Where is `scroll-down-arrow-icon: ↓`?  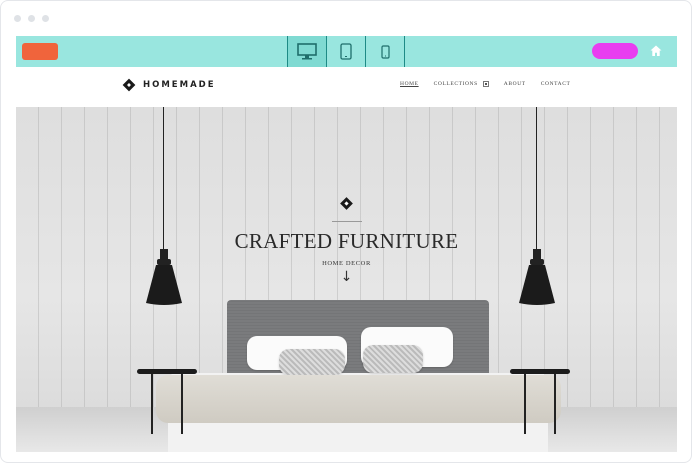
scroll-down-arrow-icon: ↓ is located at coordinates (346, 277).